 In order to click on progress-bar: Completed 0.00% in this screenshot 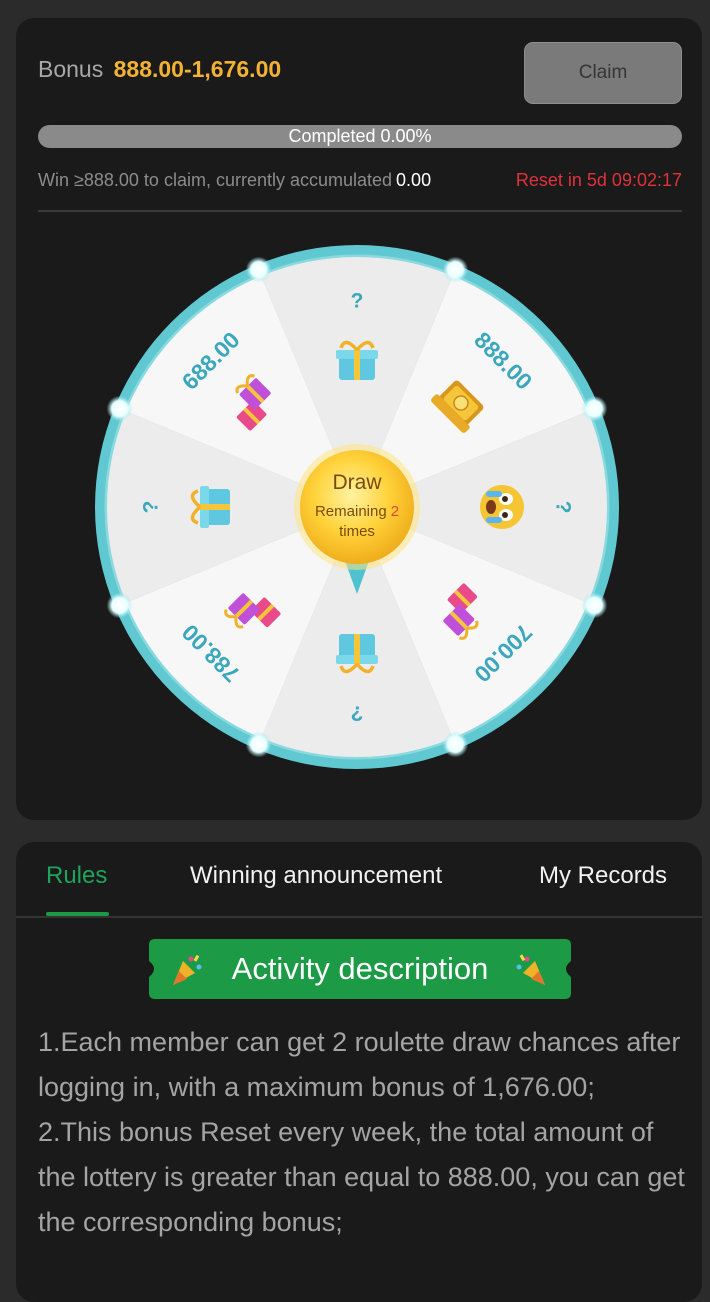, I will do `click(360, 136)`.